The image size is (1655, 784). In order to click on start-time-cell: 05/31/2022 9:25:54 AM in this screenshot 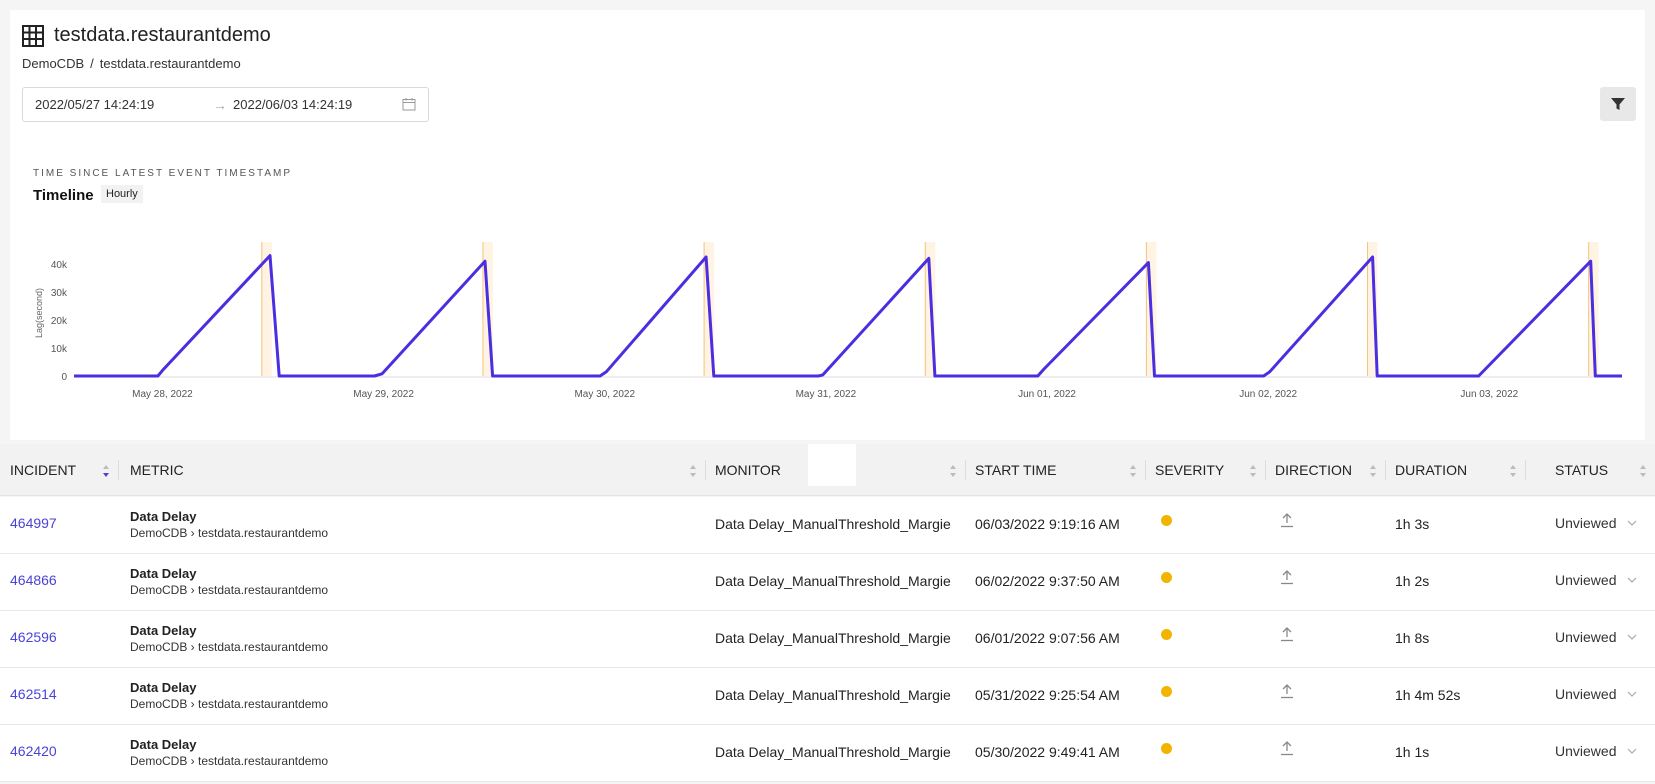, I will do `click(1047, 695)`.